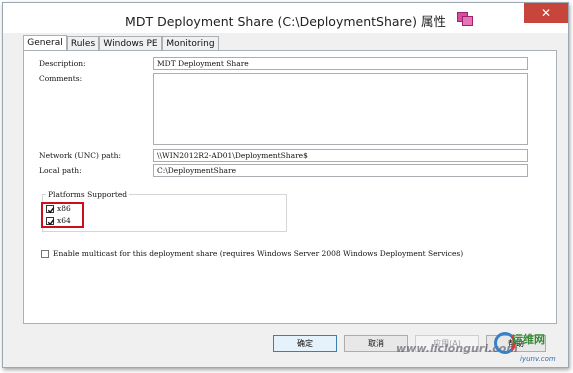 This screenshot has width=573, height=373. I want to click on description-label: Description:, so click(62, 63).